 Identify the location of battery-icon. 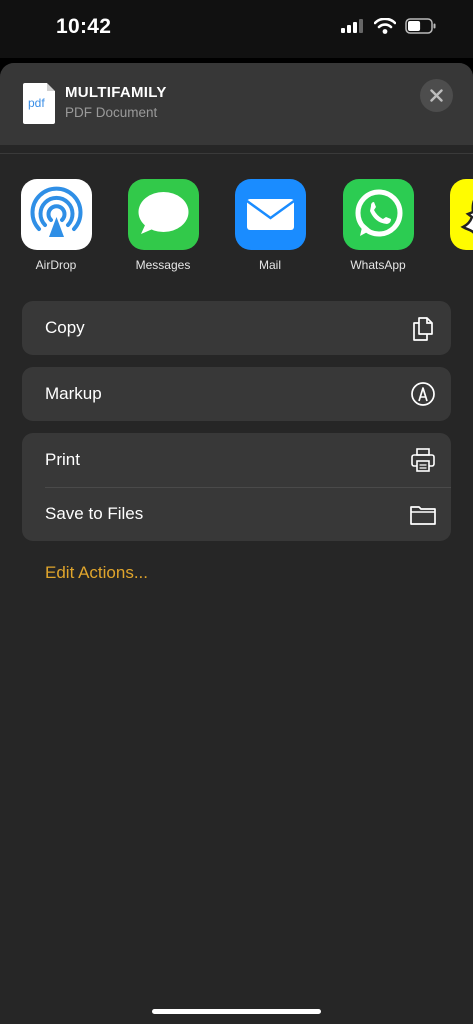
(420, 26).